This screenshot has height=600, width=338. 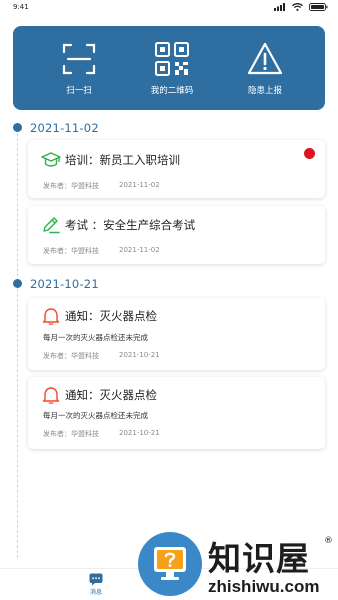 What do you see at coordinates (264, 586) in the screenshot?
I see `watermark-domain-text: zhishiwu.com` at bounding box center [264, 586].